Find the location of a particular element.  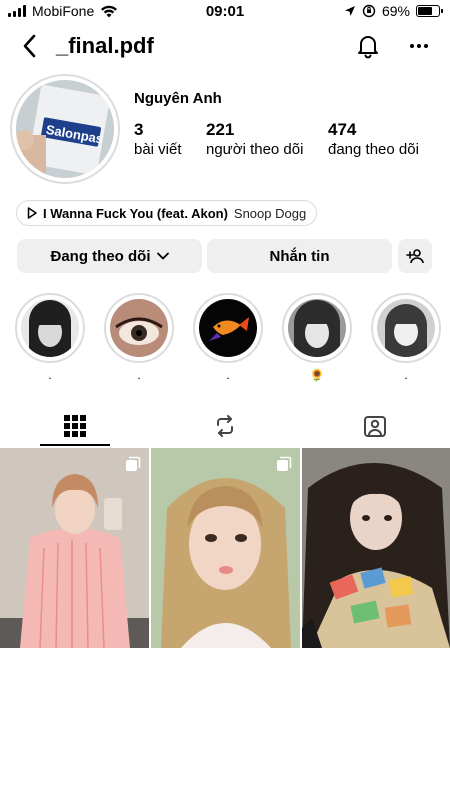

bell-icon is located at coordinates (368, 47).